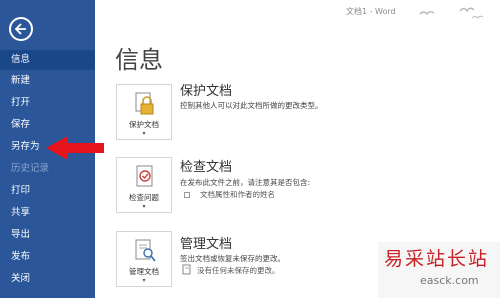  I want to click on site-watermark: 易采站长站 easck.com, so click(439, 270).